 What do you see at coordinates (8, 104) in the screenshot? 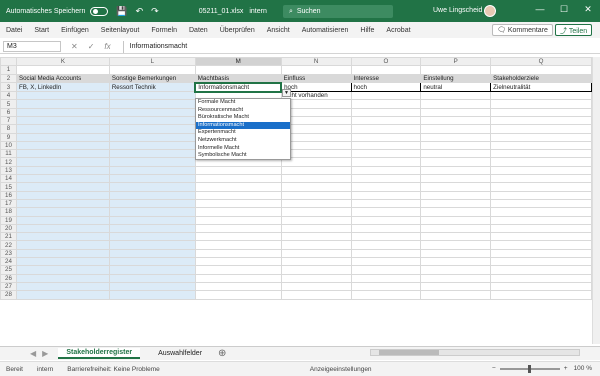
I see `row-number: 5` at bounding box center [8, 104].